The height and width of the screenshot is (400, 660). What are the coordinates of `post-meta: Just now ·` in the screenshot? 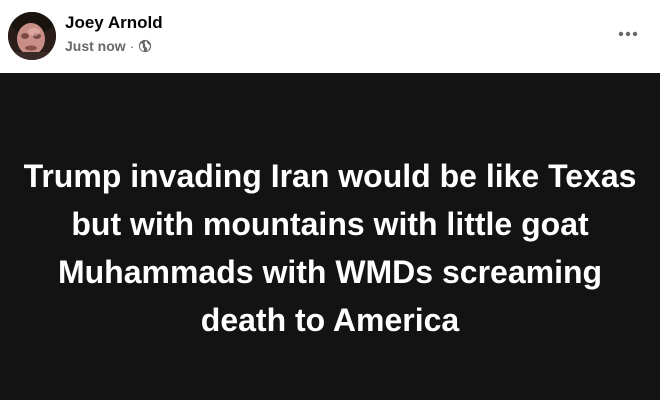 It's located at (108, 46).